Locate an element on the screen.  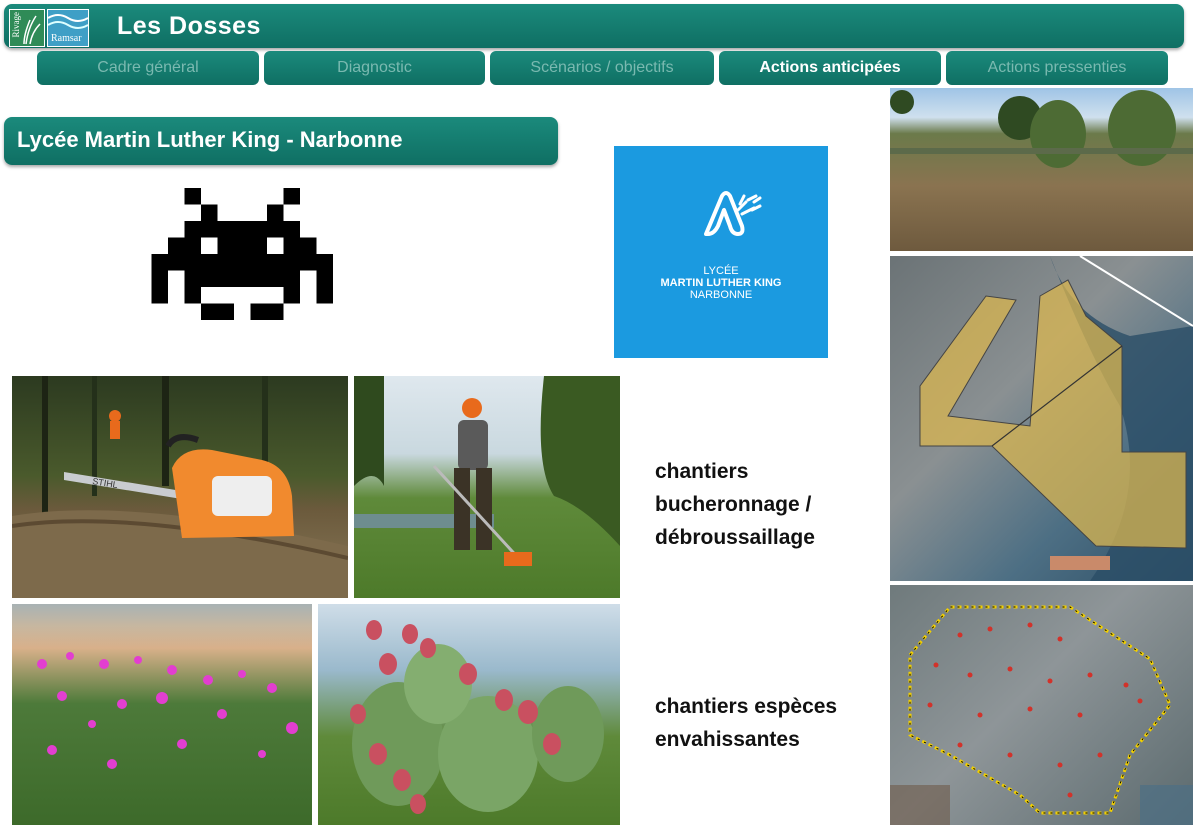
school-emblem-icon is located at coordinates (733, 213).